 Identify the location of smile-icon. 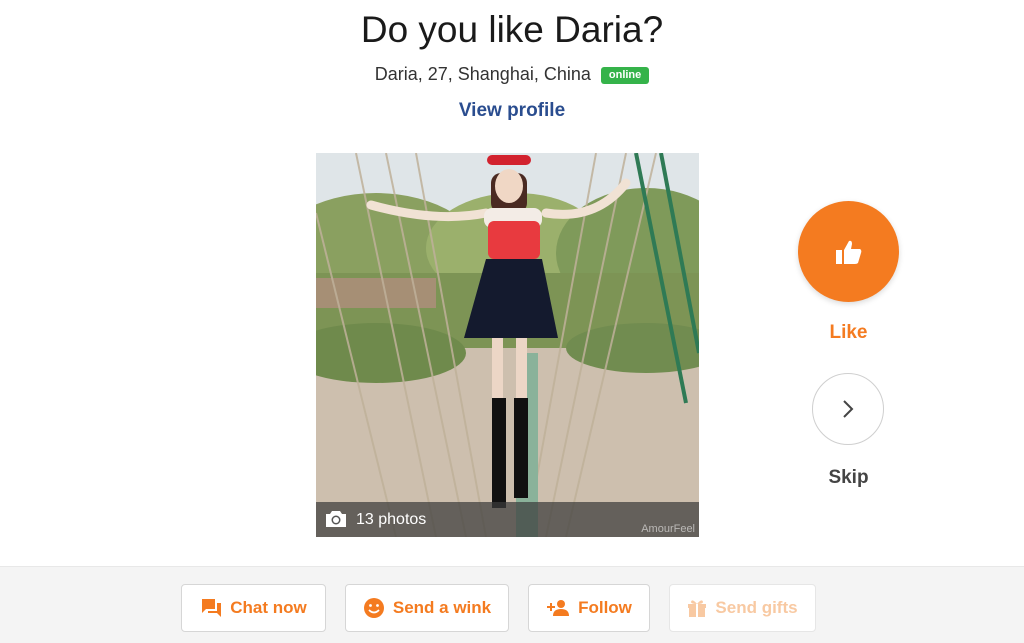
(373, 608).